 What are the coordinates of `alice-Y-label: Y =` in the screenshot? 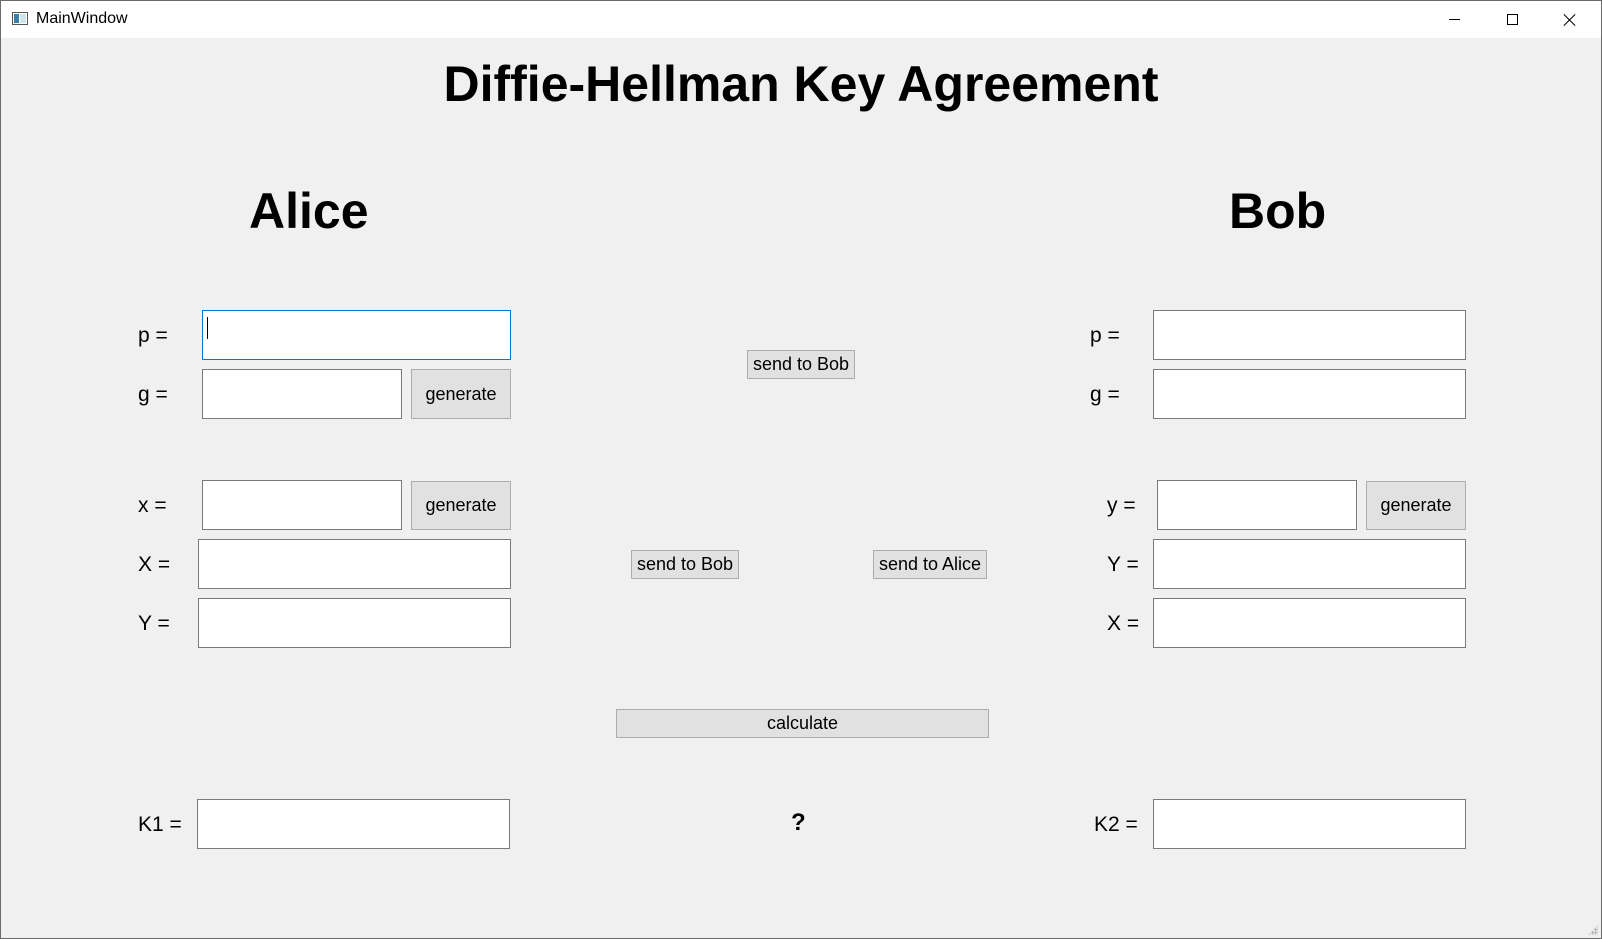 It's located at (154, 623).